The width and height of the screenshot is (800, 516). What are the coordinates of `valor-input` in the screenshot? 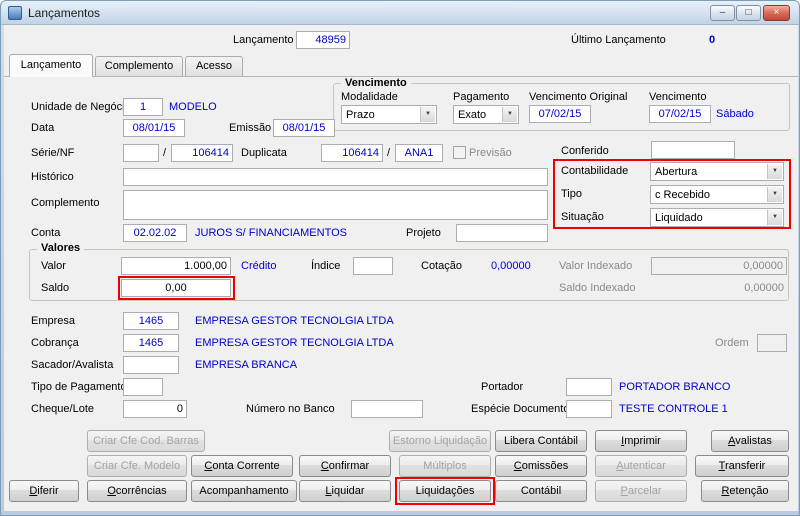 It's located at (176, 266).